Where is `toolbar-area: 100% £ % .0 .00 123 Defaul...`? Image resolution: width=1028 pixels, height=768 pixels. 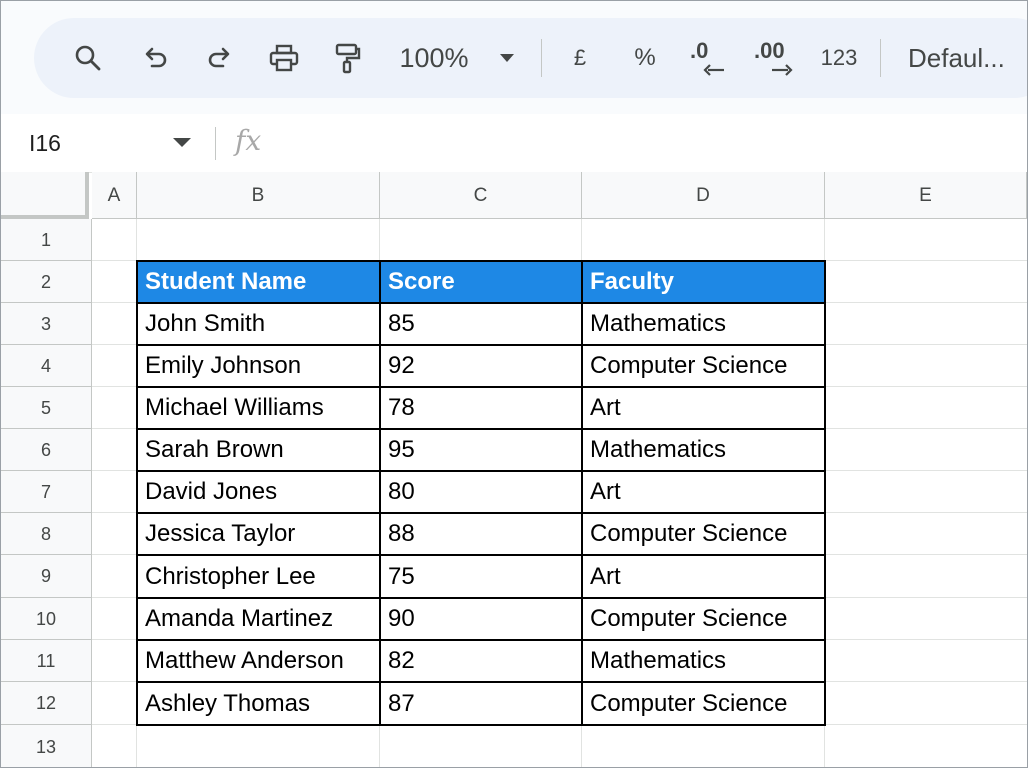
toolbar-area: 100% £ % .0 .00 123 Defaul... is located at coordinates (514, 57).